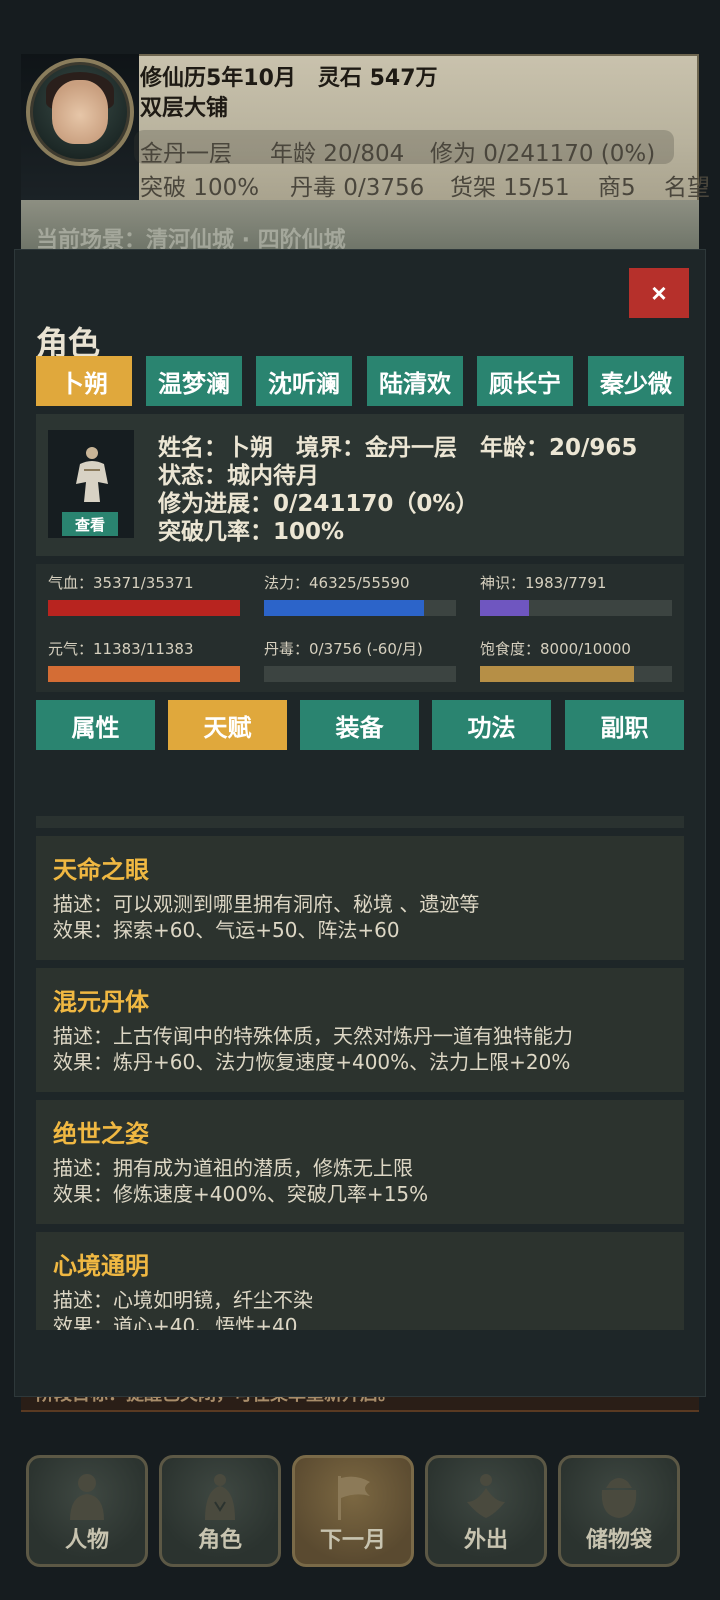 This screenshot has height=1600, width=720. What do you see at coordinates (624, 725) in the screenshot?
I see `tab-side-jobs: 副职` at bounding box center [624, 725].